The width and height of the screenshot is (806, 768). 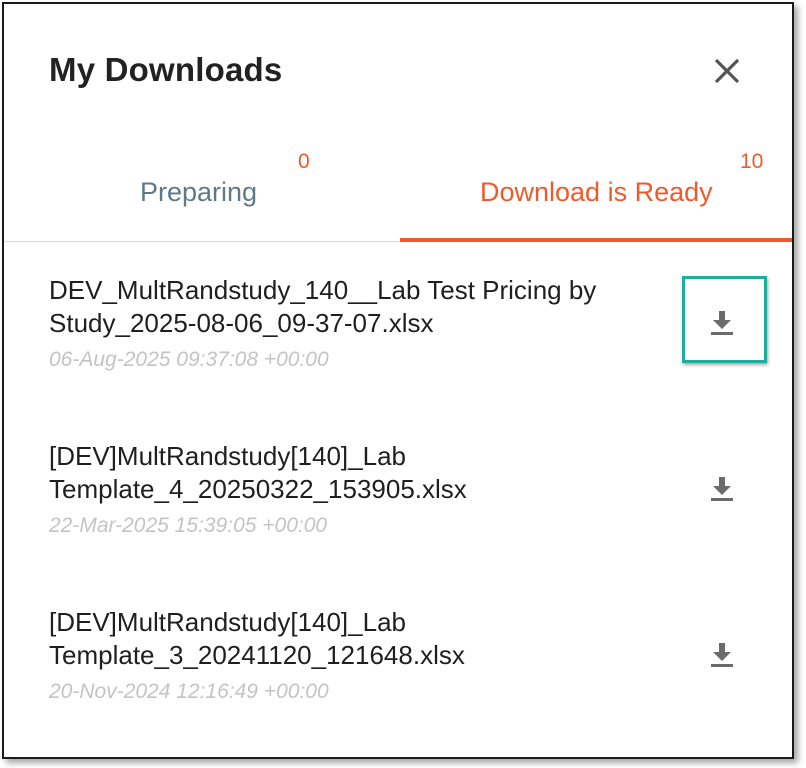 I want to click on dialog-title: My Downloads, so click(x=166, y=69).